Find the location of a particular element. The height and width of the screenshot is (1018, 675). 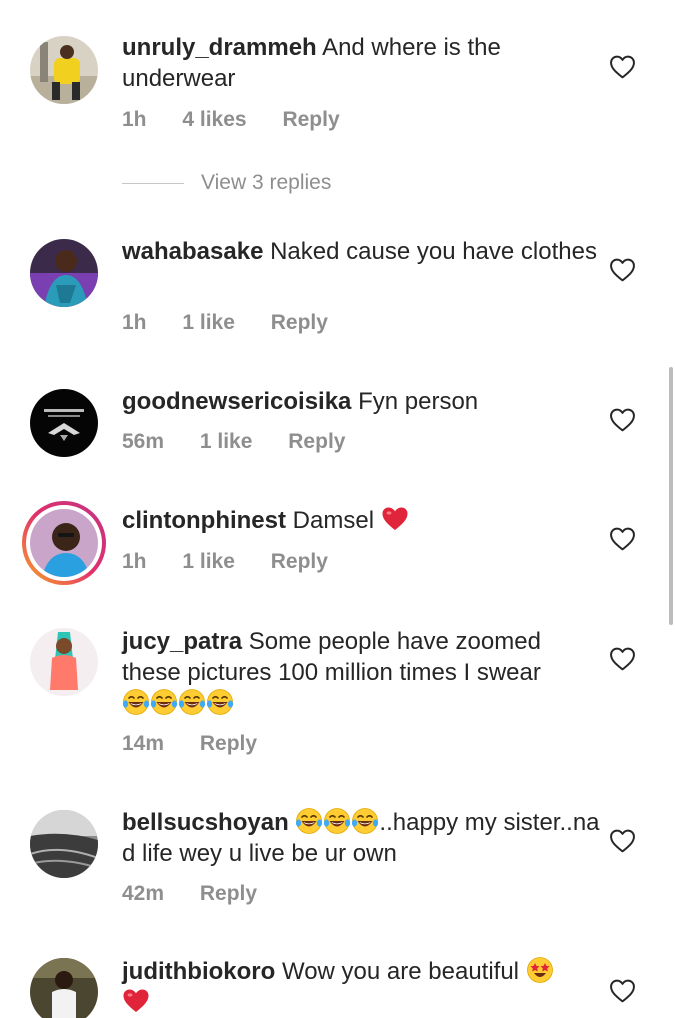

comment-text: wahabasake Naked cause you have clothes is located at coordinates (362, 251).